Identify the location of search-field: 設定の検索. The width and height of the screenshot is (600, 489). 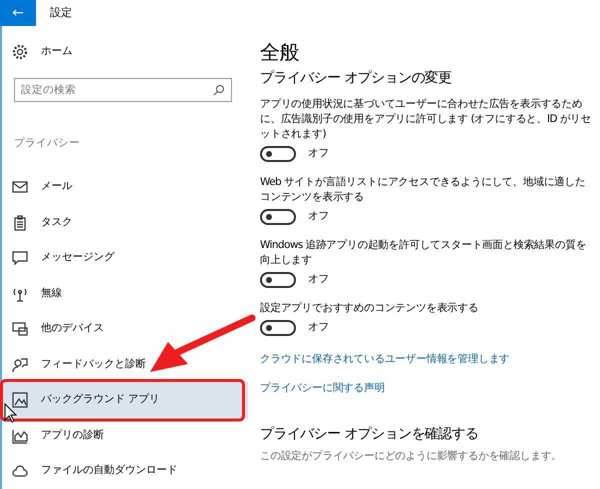
(123, 90).